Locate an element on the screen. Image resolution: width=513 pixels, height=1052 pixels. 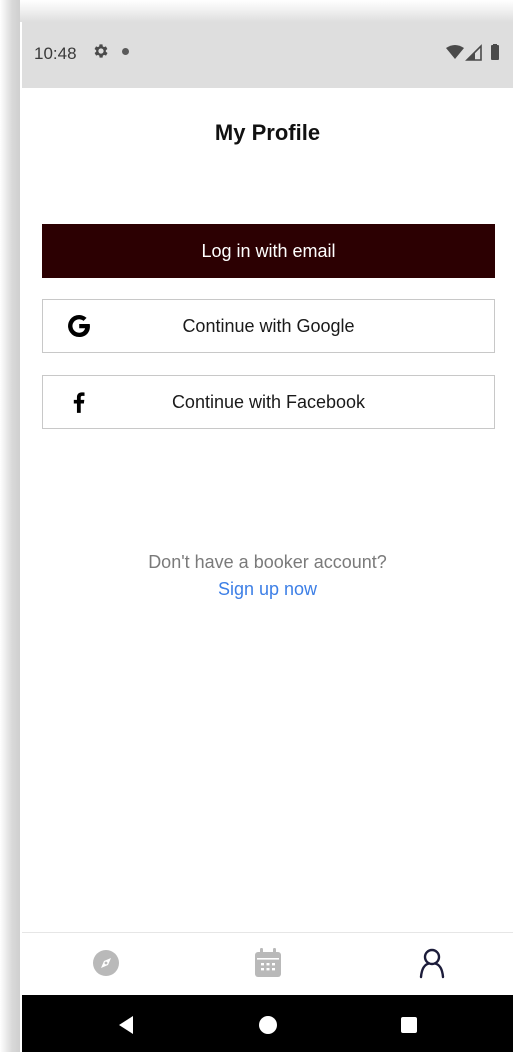
bottom-tab-bar is located at coordinates (267, 963).